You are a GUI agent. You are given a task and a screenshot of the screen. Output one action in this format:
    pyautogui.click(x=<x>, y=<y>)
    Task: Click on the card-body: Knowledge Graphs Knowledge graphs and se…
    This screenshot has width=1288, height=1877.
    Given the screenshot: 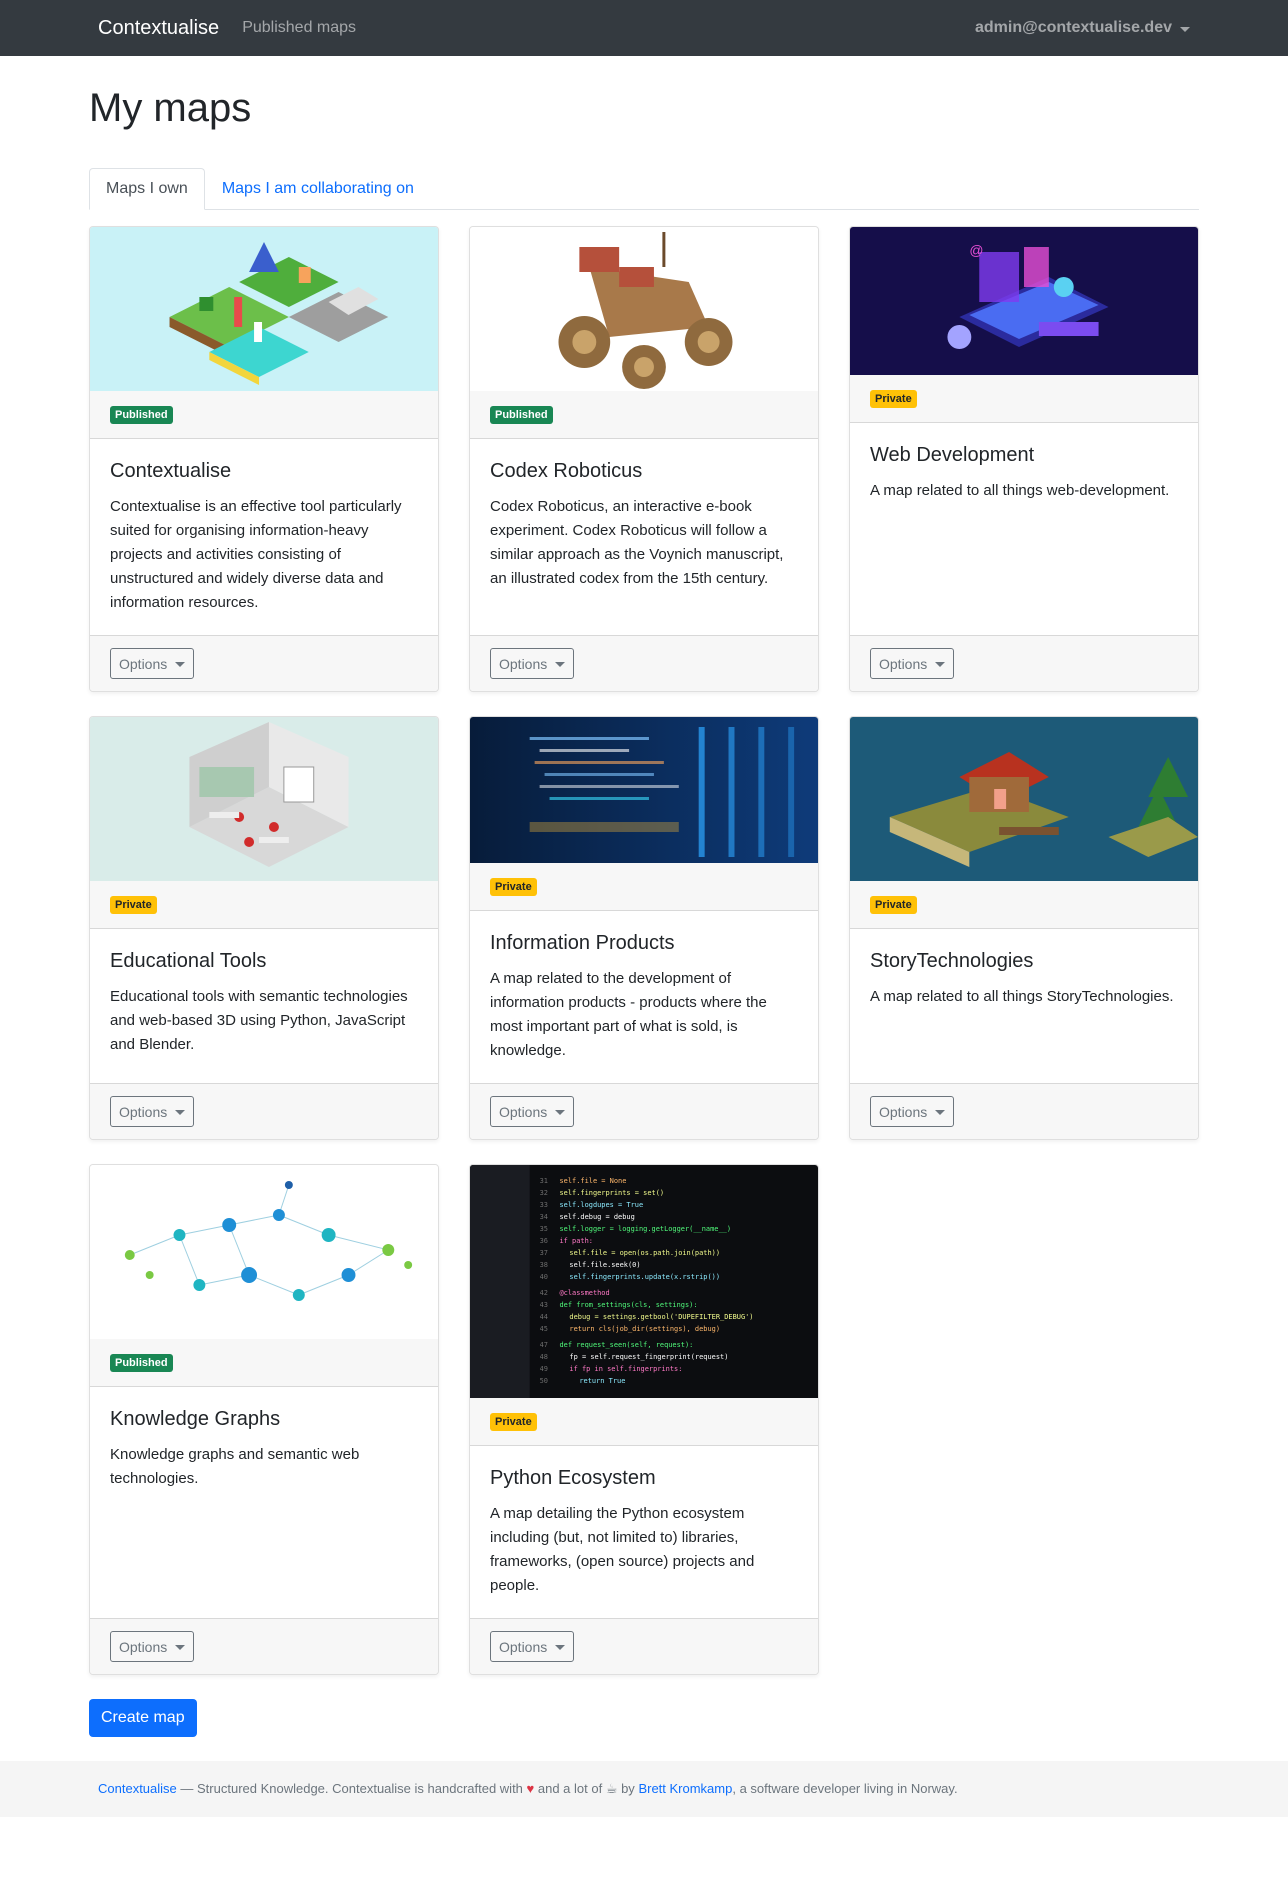 What is the action you would take?
    pyautogui.click(x=264, y=1502)
    